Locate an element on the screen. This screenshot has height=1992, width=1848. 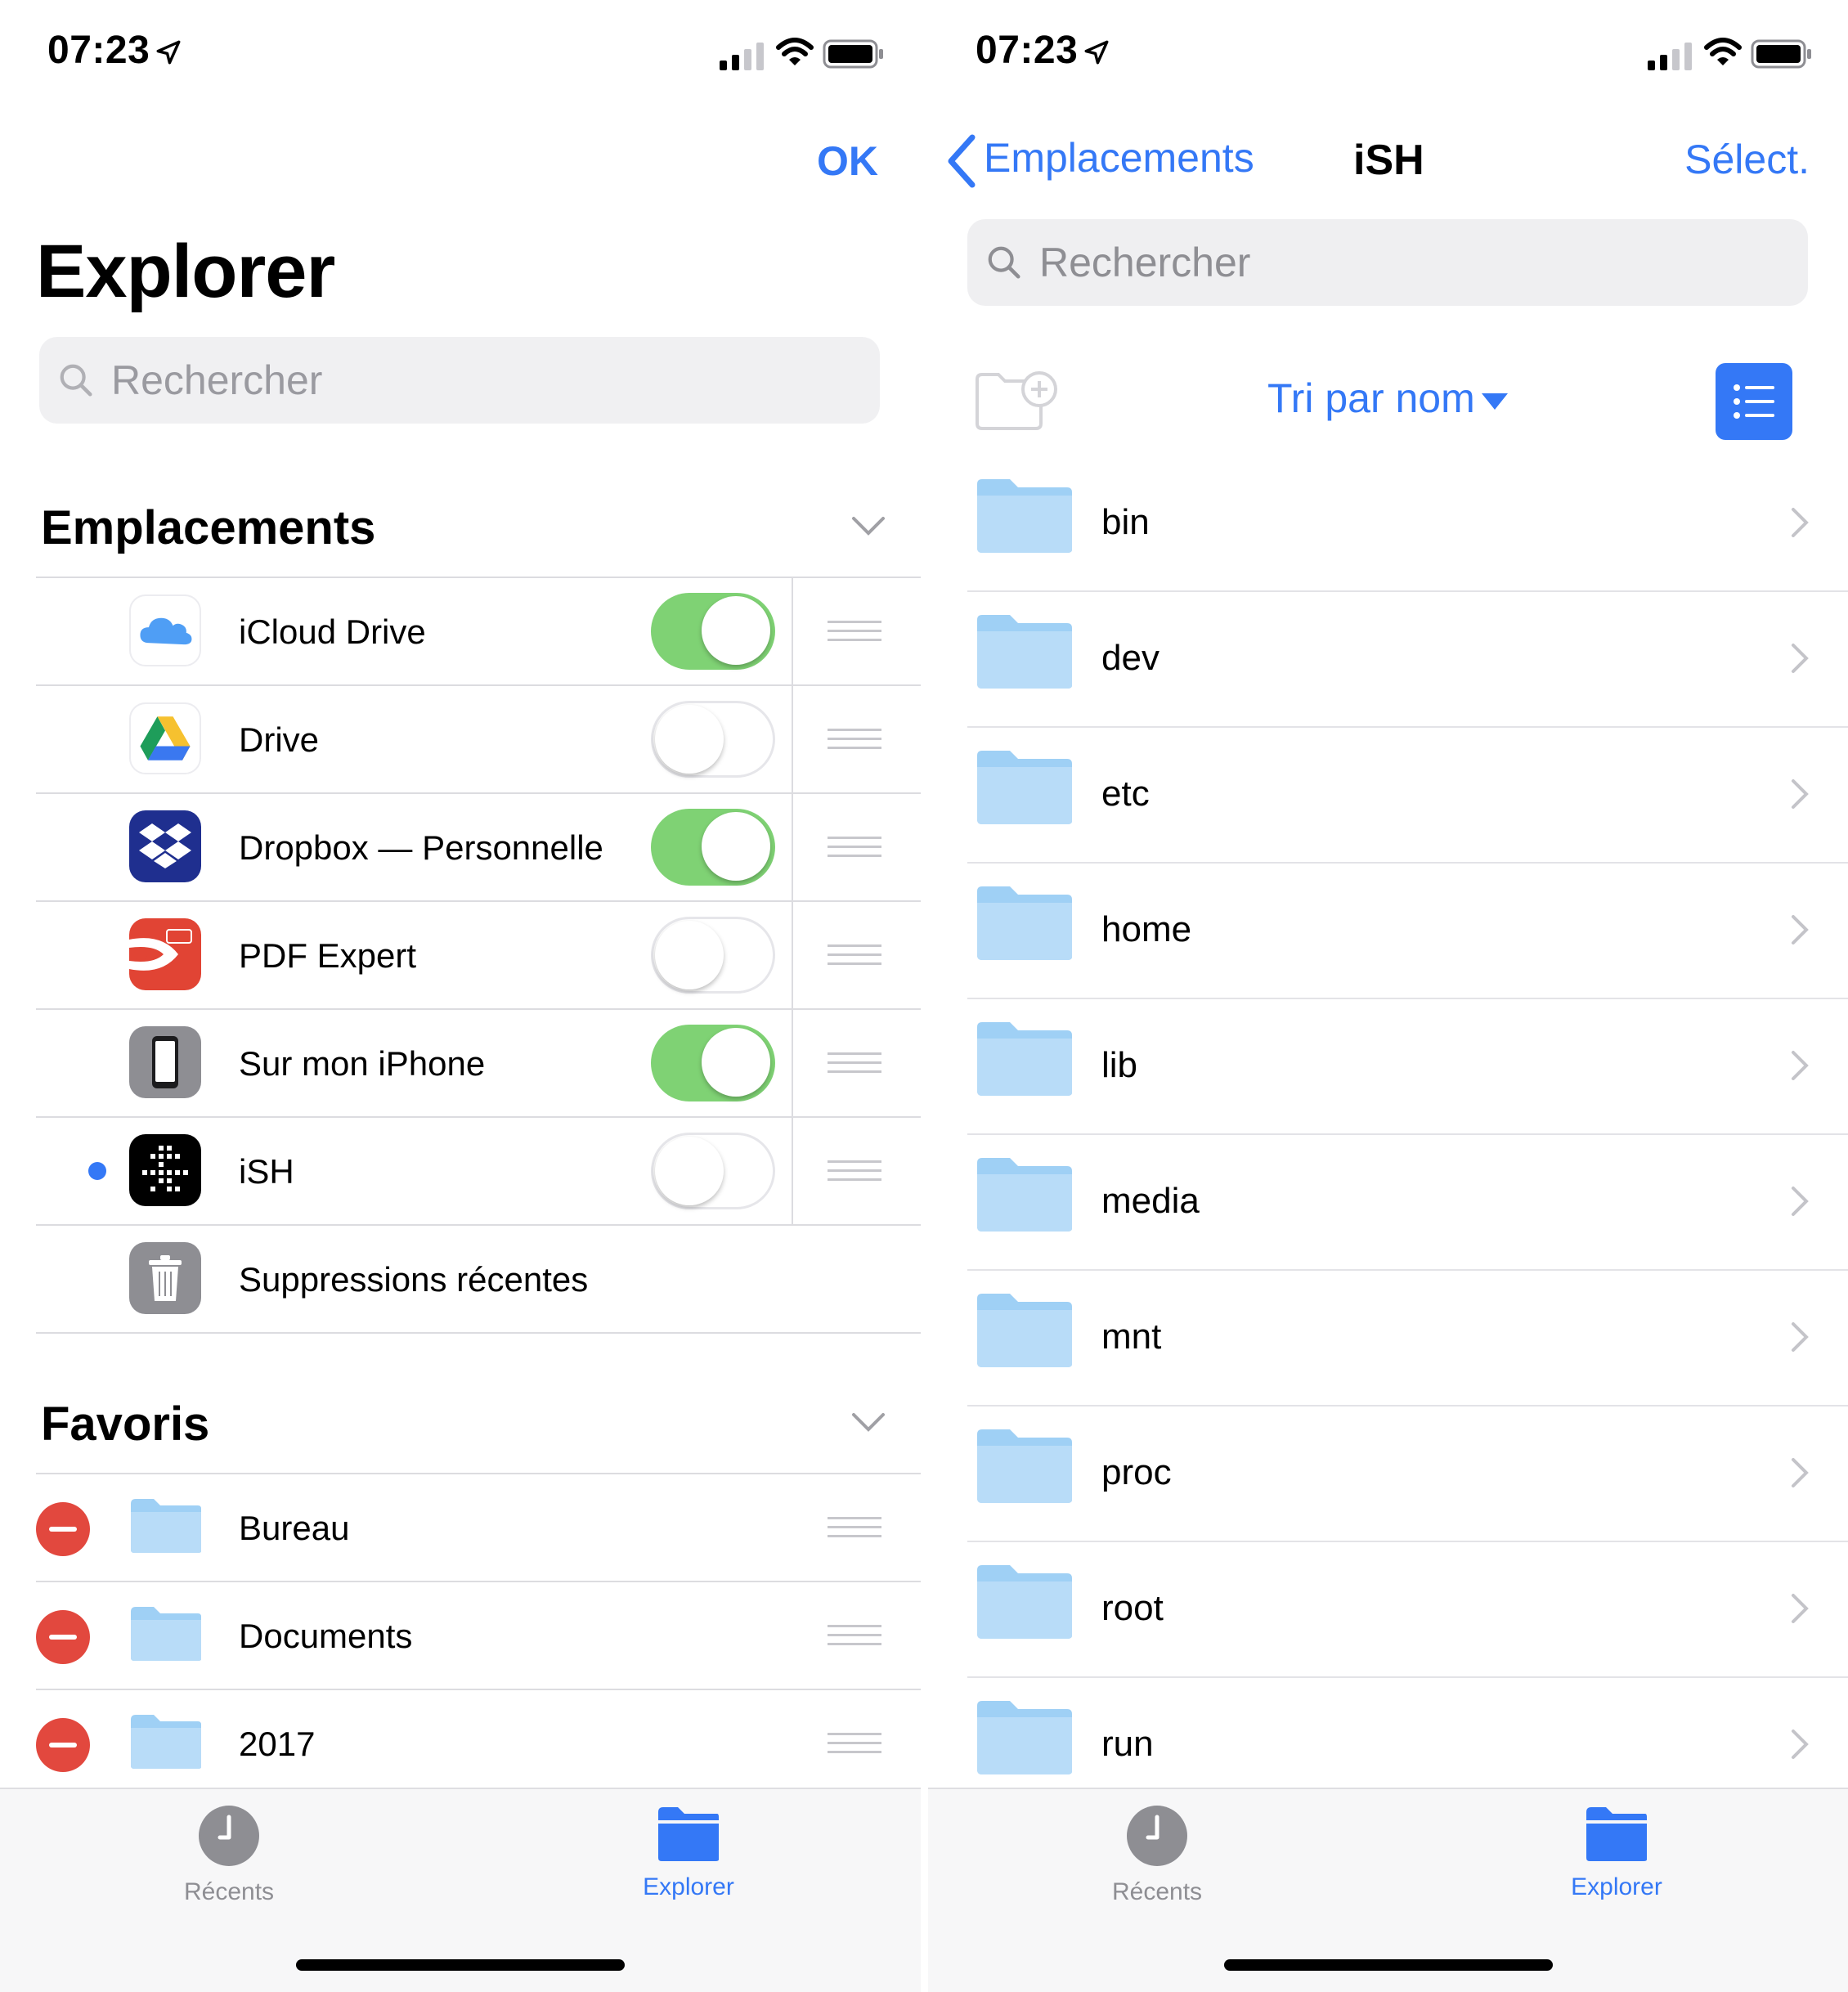
back-button: Emplacements is located at coordinates (1100, 161).